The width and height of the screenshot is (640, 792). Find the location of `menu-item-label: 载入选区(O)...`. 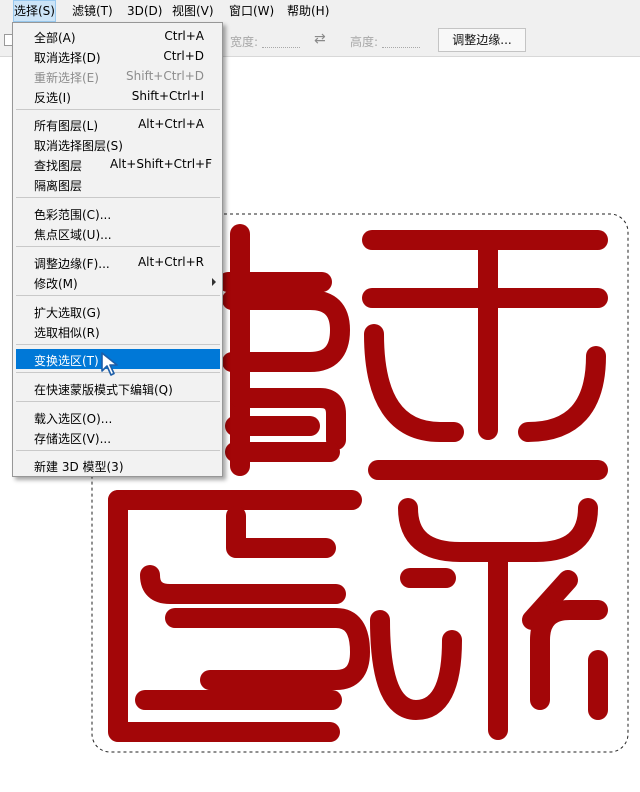

menu-item-label: 载入选区(O)... is located at coordinates (73, 419).